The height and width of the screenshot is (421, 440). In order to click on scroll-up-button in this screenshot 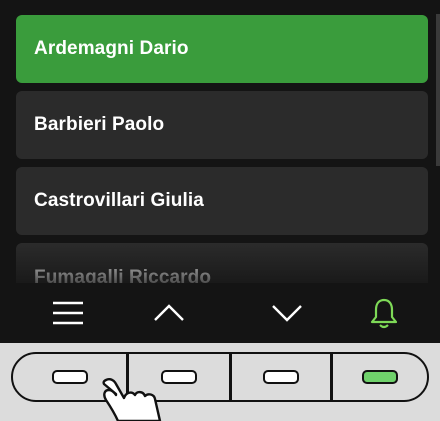, I will do `click(169, 313)`.